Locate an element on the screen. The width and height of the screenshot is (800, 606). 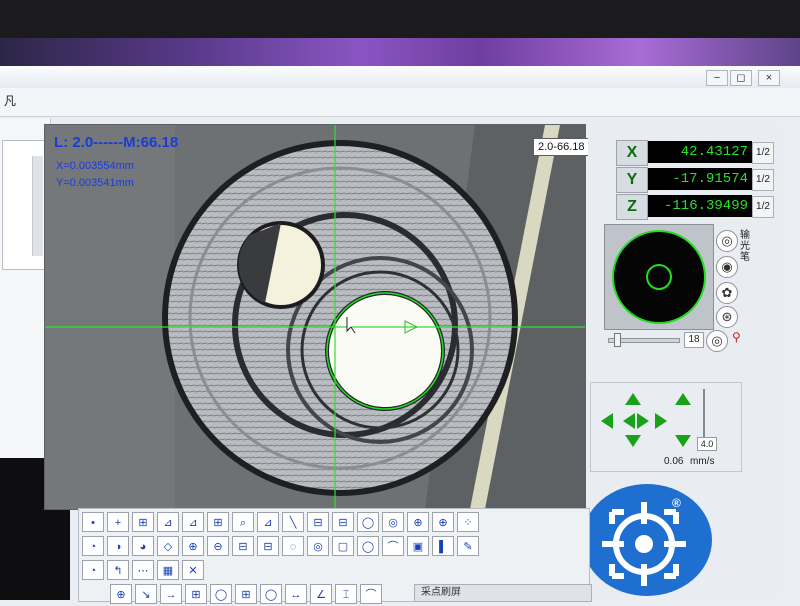
zoom-select-value: 2.0-66.18 is located at coordinates (561, 147).